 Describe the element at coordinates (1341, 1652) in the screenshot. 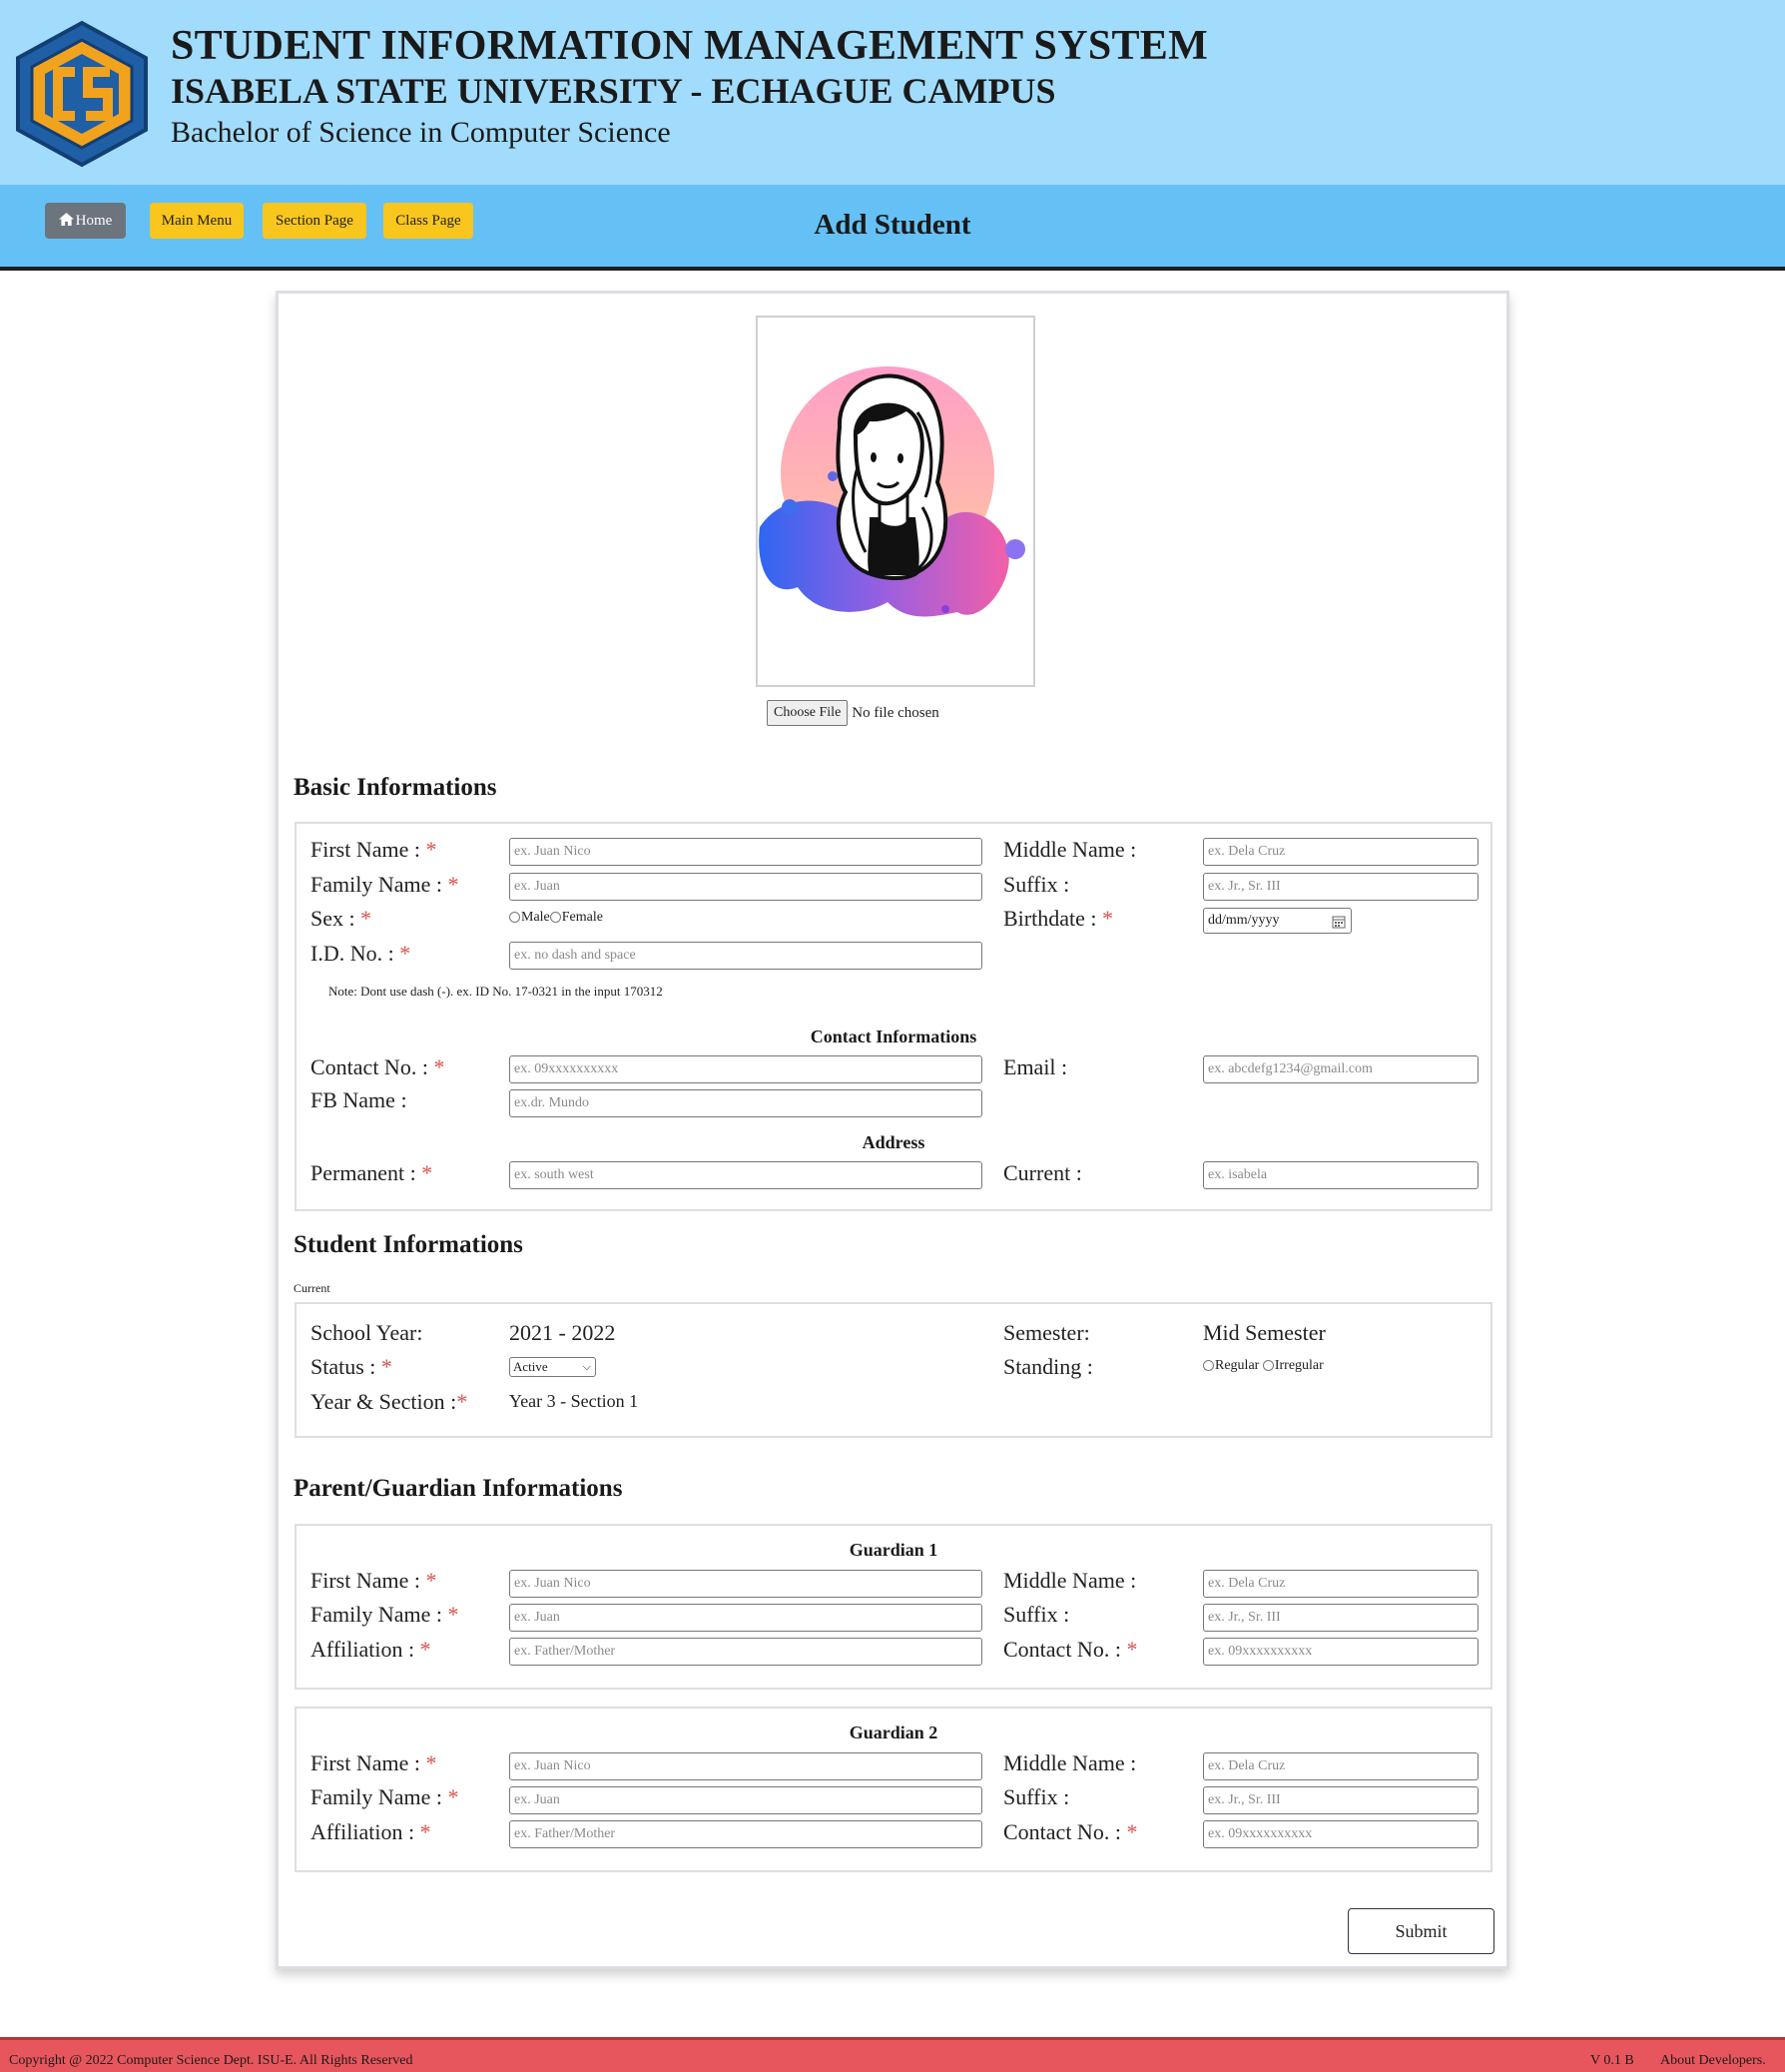

I see `g1-contact-input: ex. 09xxxxxxxxxx` at that location.